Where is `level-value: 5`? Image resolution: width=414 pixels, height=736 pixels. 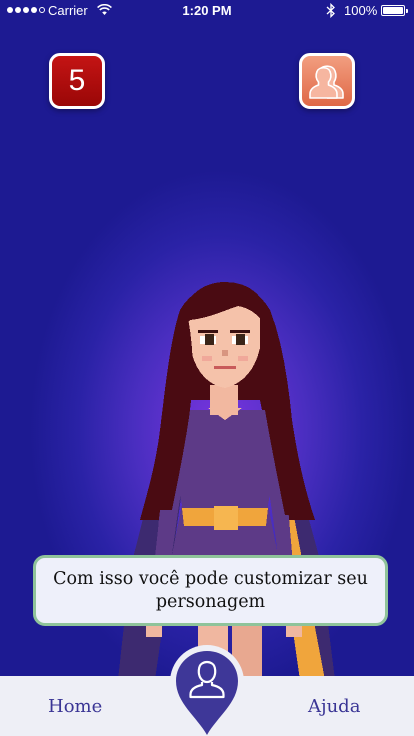 level-value: 5 is located at coordinates (77, 80).